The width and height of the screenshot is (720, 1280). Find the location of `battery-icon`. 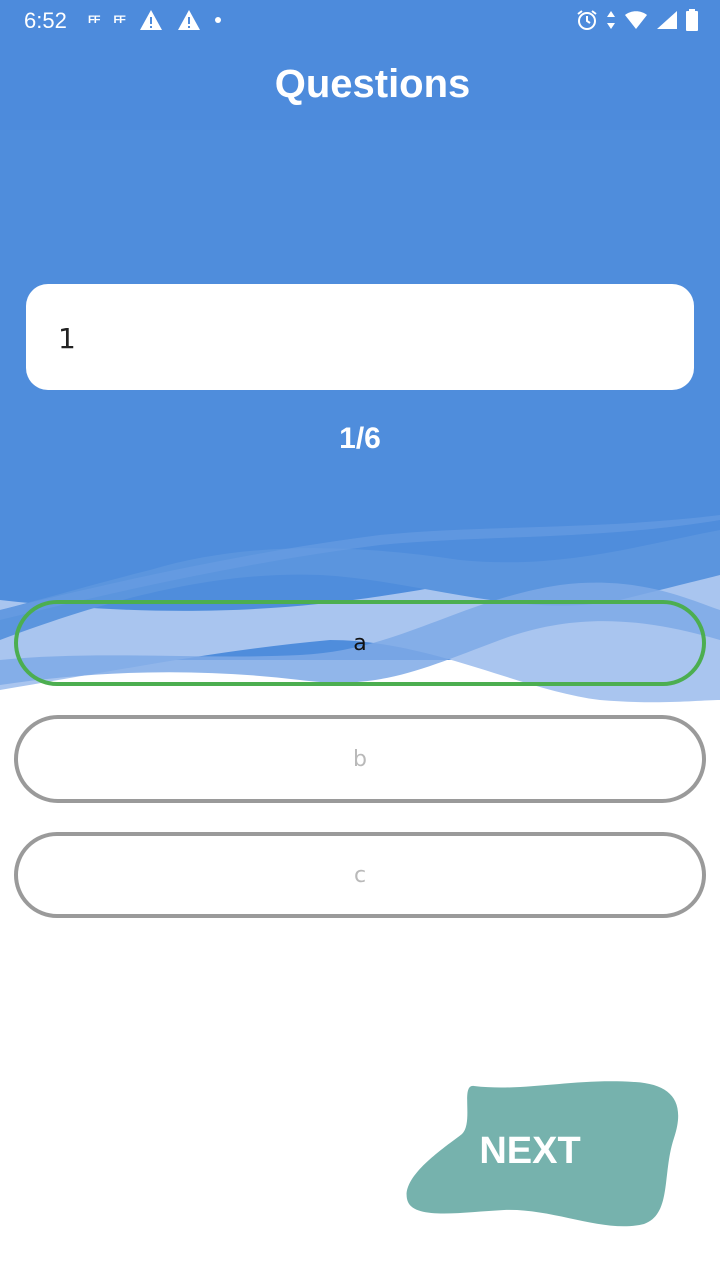

battery-icon is located at coordinates (692, 20).